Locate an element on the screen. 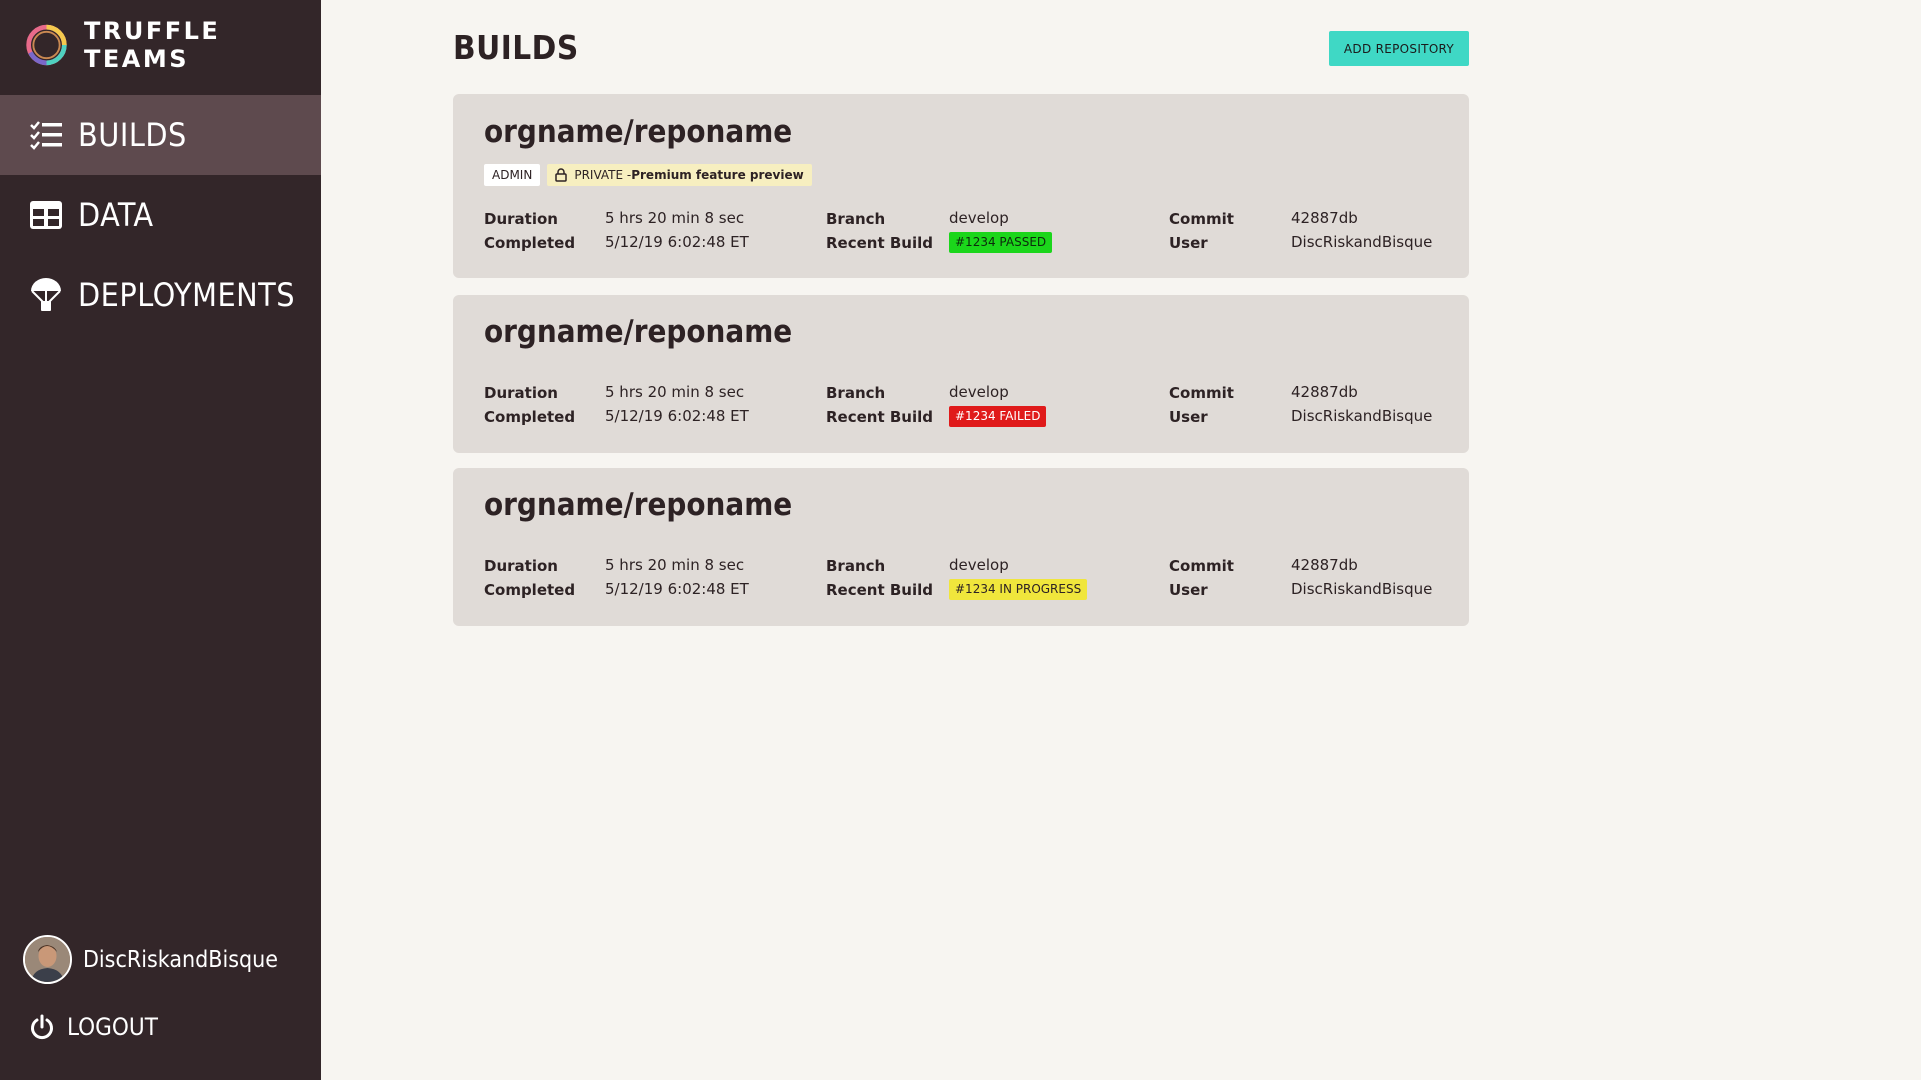 The image size is (1921, 1080). status-badge-passed: #1234 PASSED is located at coordinates (1001, 242).